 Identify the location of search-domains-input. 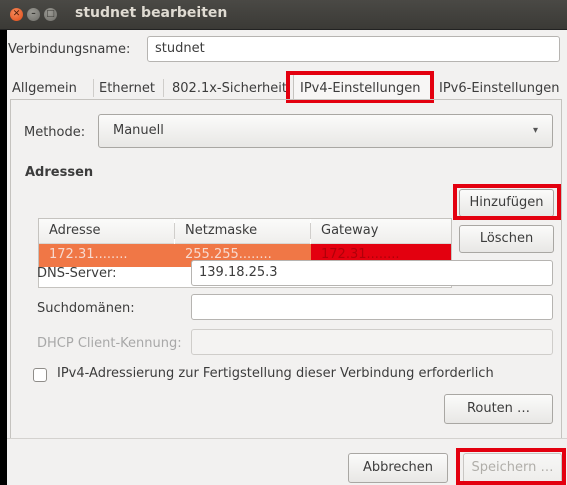
(372, 307).